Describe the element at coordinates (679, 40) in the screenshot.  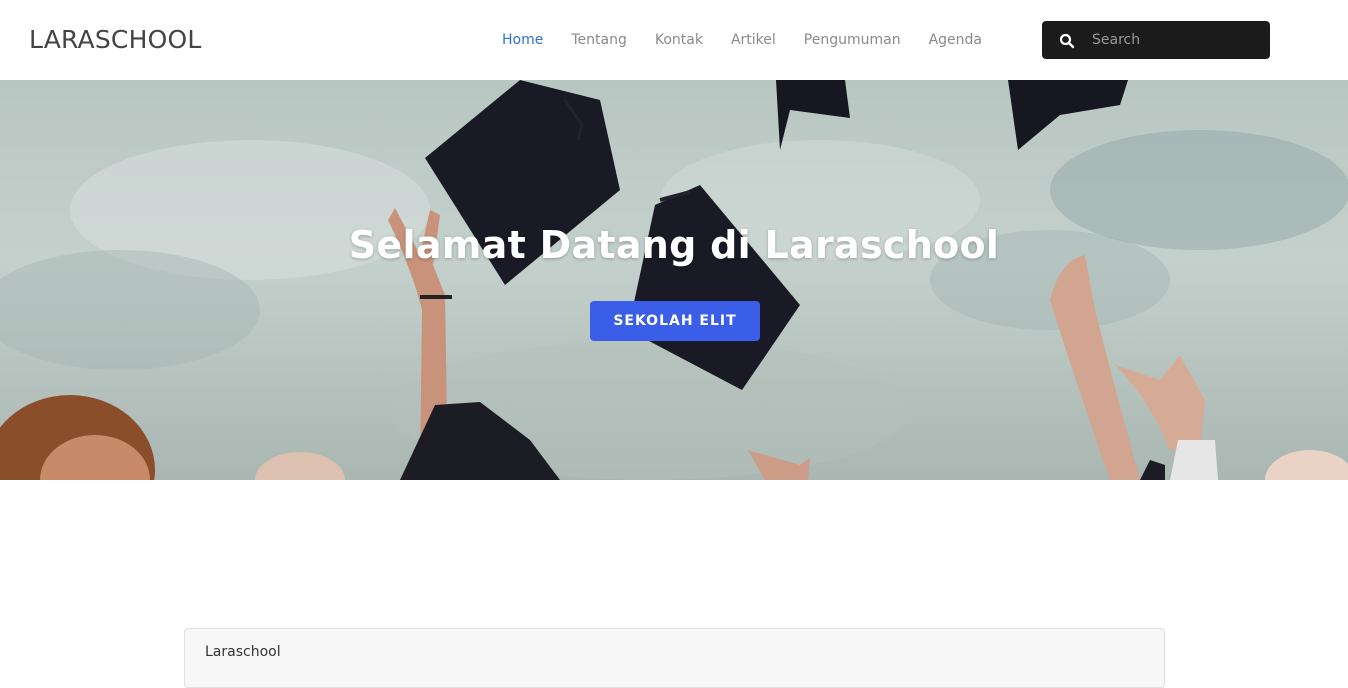
I see `nav-item-kontak: Kontak` at that location.